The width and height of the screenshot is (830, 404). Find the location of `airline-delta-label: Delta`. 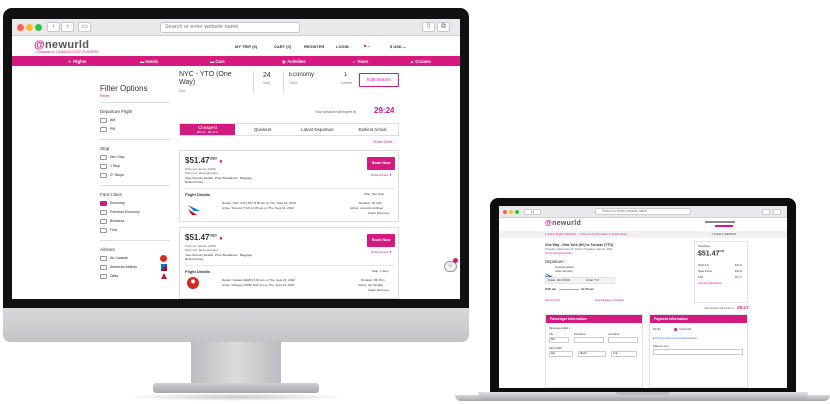

airline-delta-label: Delta is located at coordinates (114, 276).